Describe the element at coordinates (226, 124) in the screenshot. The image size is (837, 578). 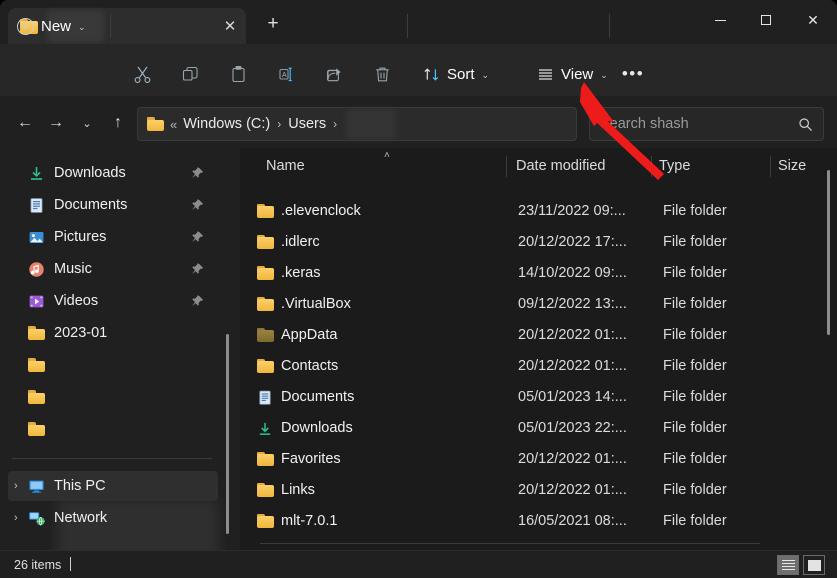
I see `breadcrumb-item-drive: Windows (C:)` at that location.